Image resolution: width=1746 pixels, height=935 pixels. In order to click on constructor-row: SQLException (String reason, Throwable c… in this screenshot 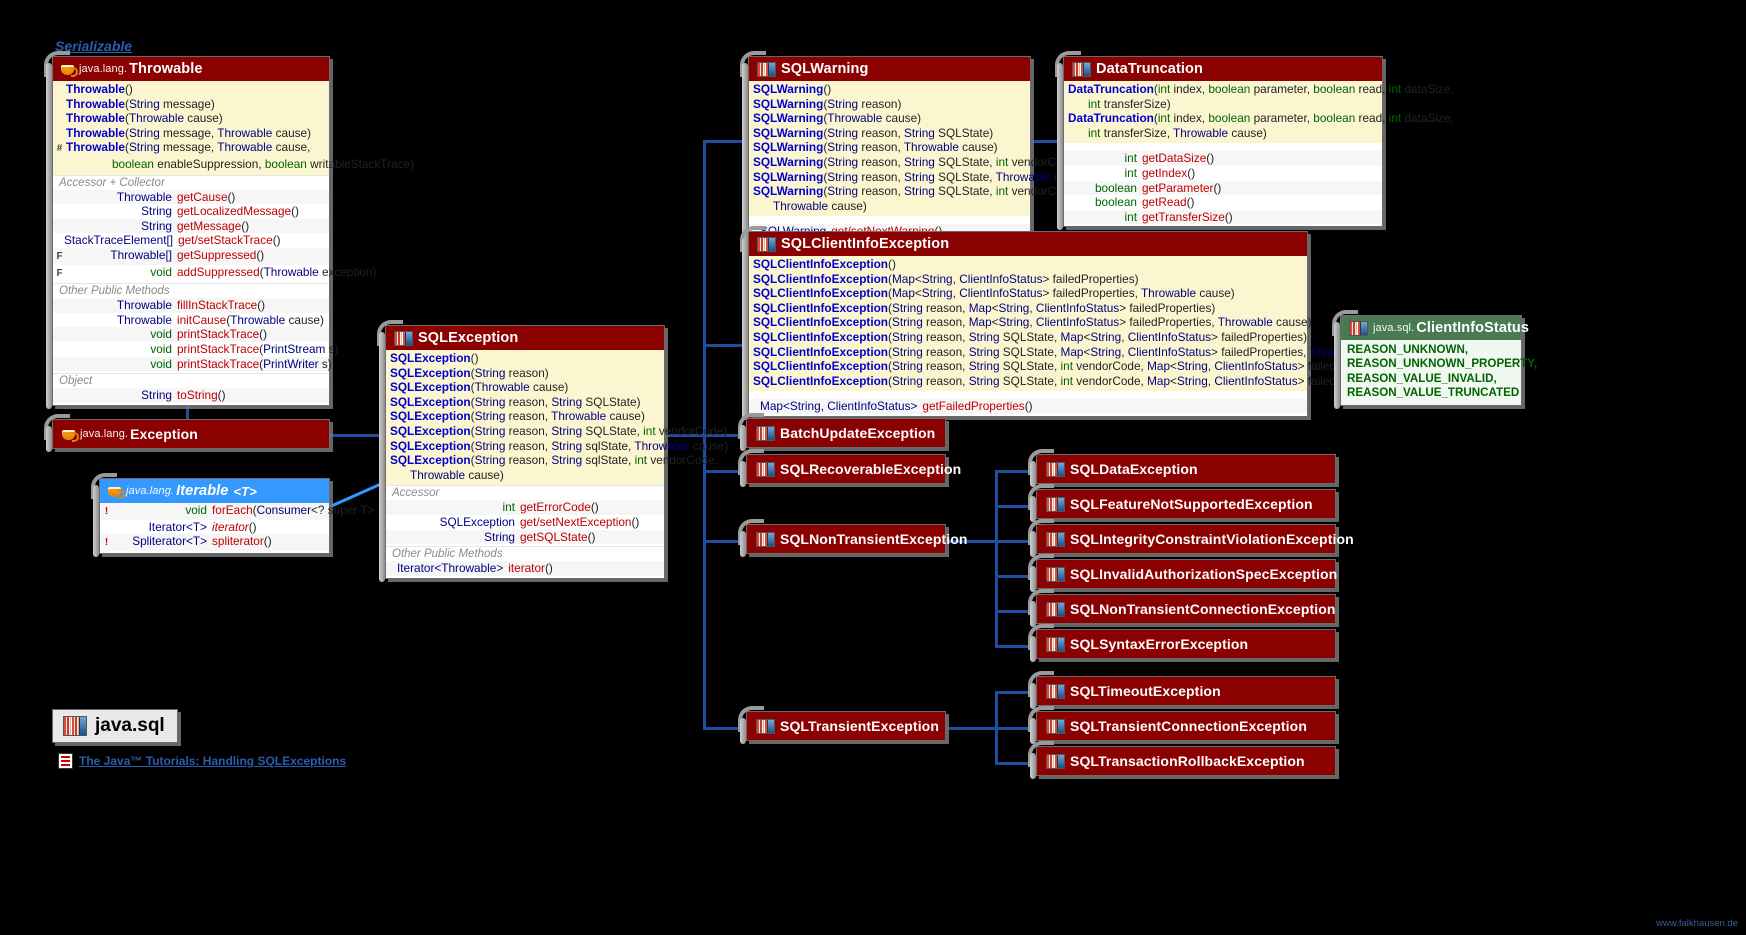, I will do `click(517, 416)`.